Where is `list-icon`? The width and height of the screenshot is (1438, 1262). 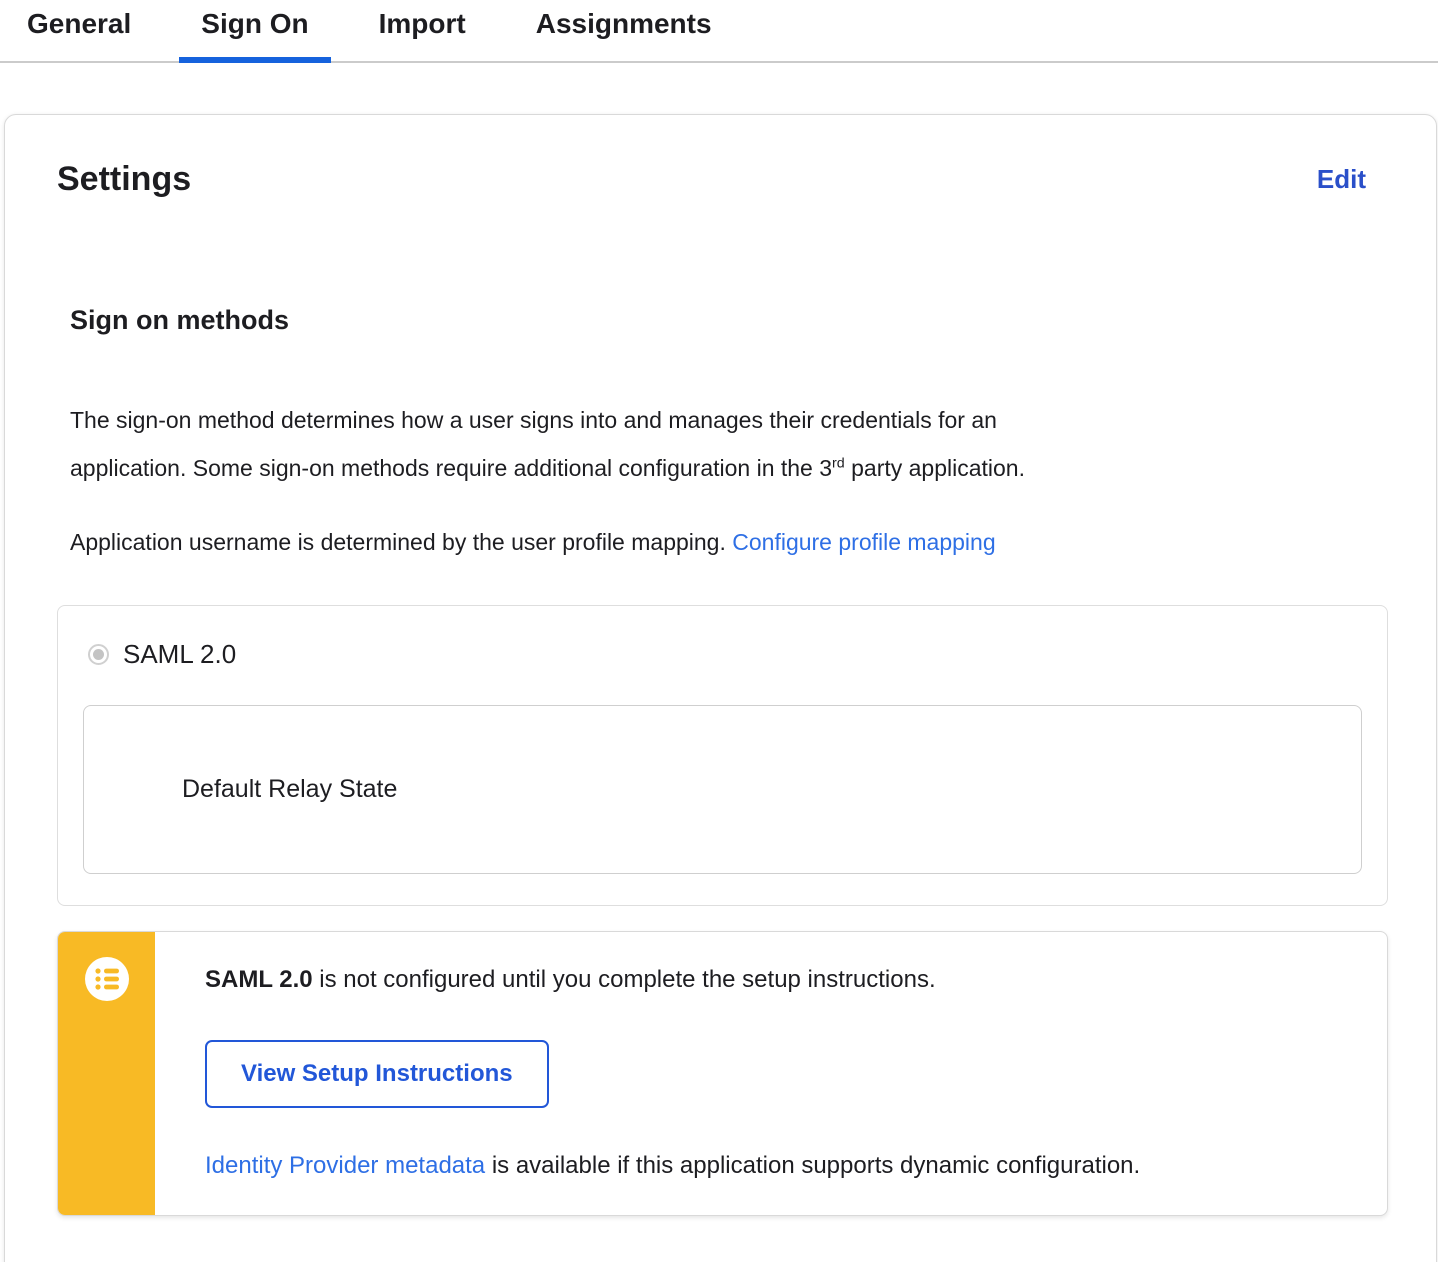
list-icon is located at coordinates (106, 979).